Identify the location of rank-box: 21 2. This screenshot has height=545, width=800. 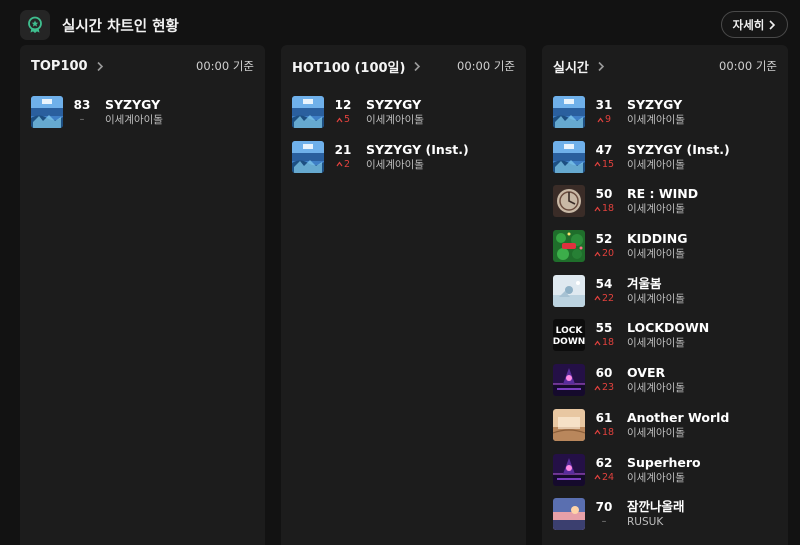
(343, 157).